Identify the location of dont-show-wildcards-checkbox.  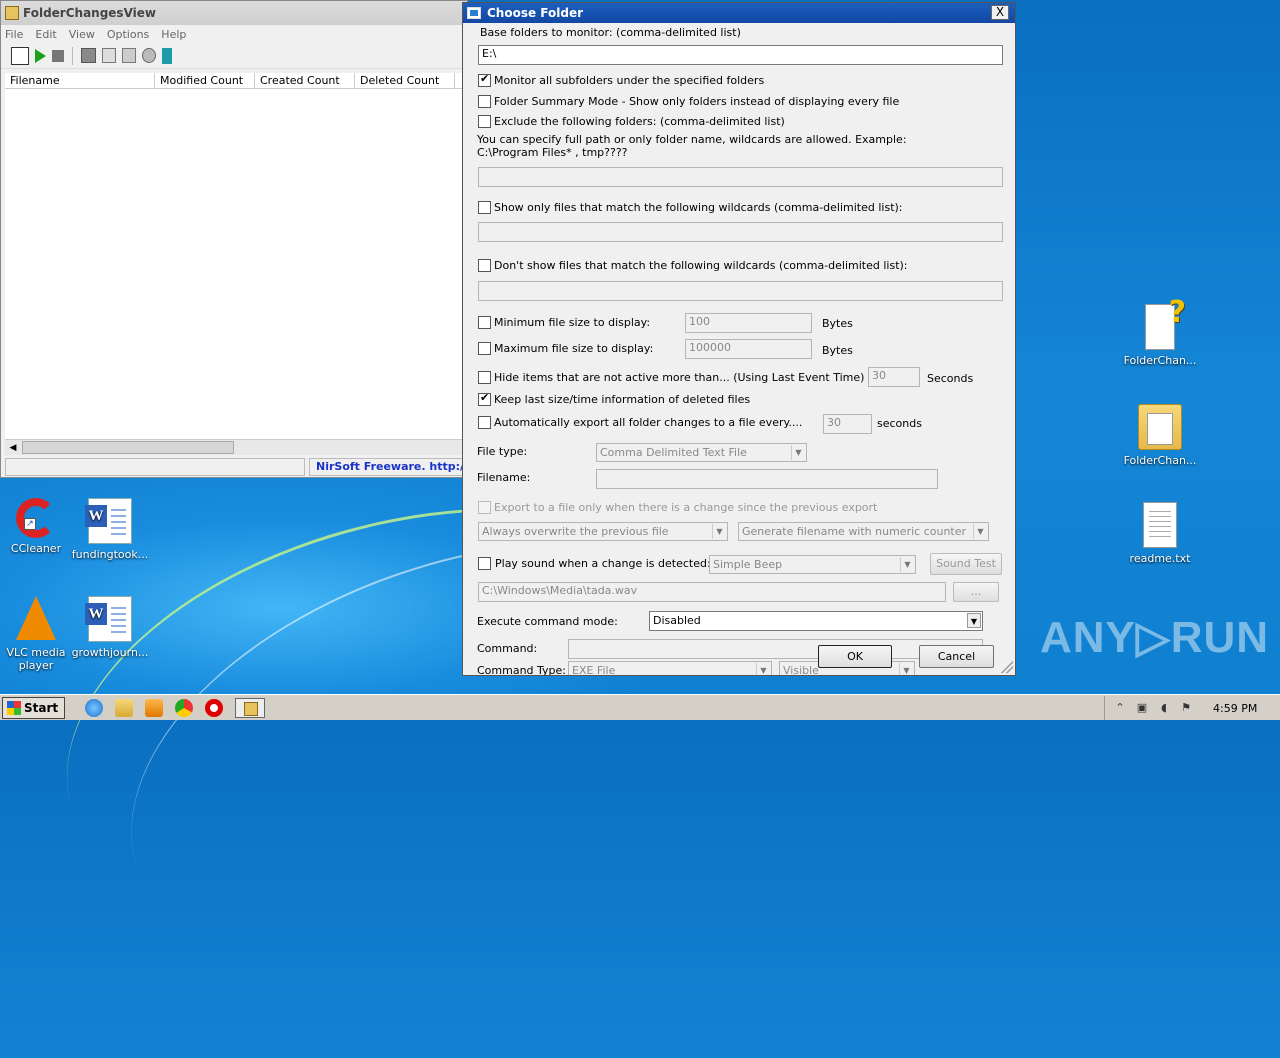
(484, 265).